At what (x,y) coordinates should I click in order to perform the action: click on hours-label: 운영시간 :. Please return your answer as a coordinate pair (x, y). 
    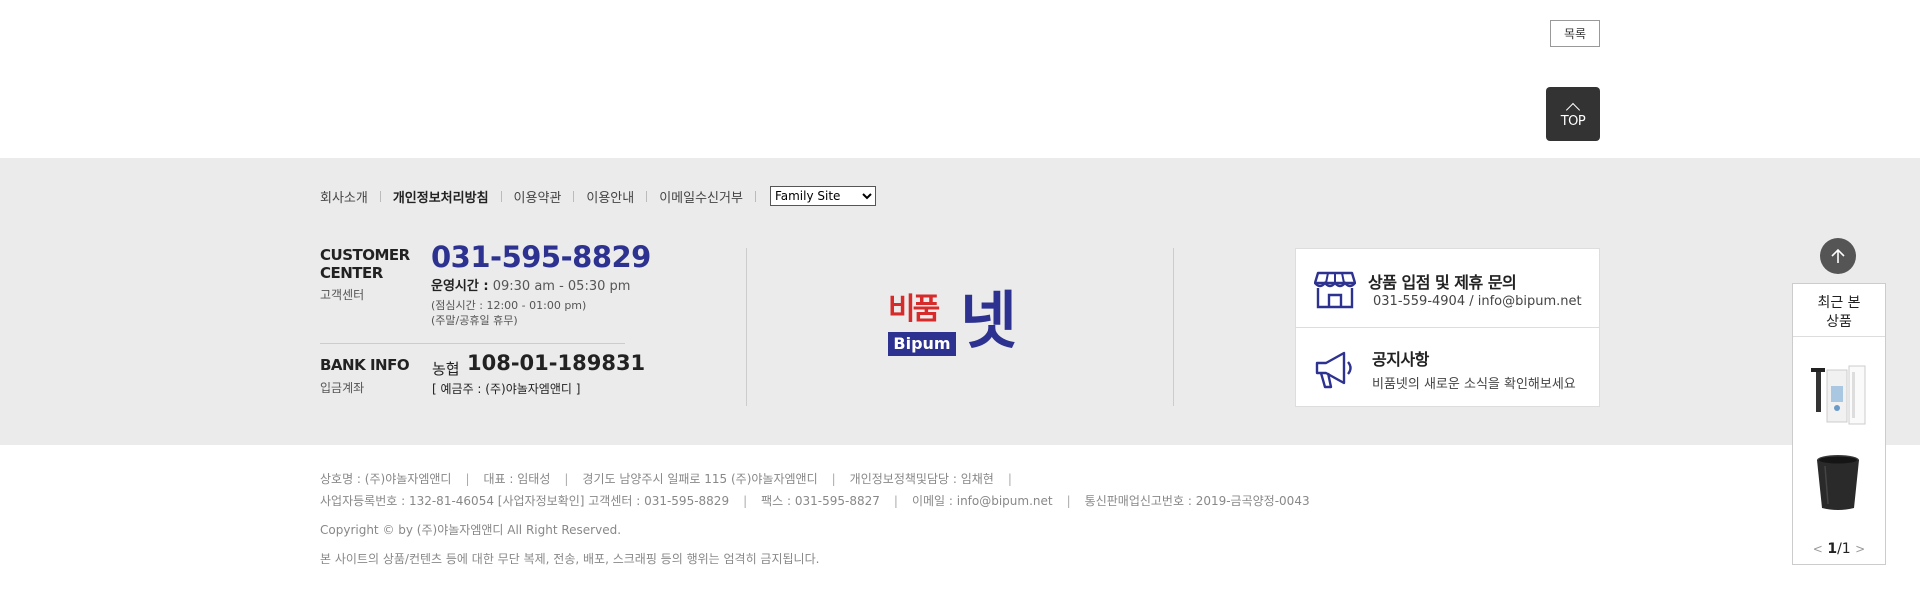
    Looking at the image, I should click on (460, 286).